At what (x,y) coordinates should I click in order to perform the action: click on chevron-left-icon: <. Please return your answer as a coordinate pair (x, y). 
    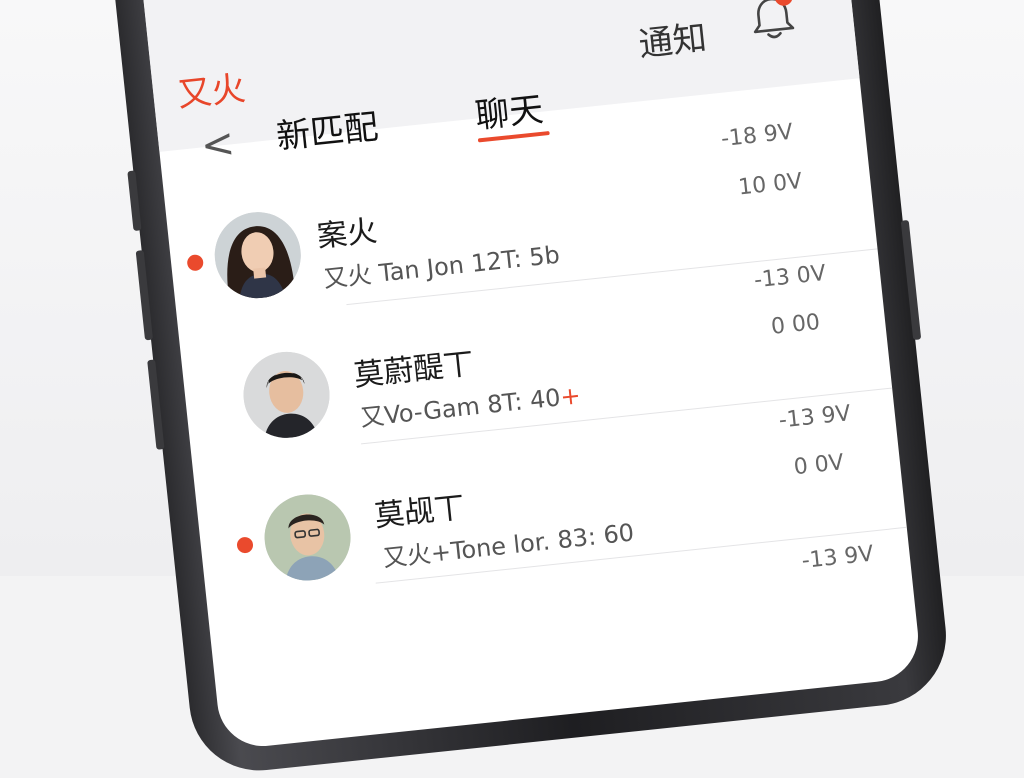
    Looking at the image, I should click on (218, 144).